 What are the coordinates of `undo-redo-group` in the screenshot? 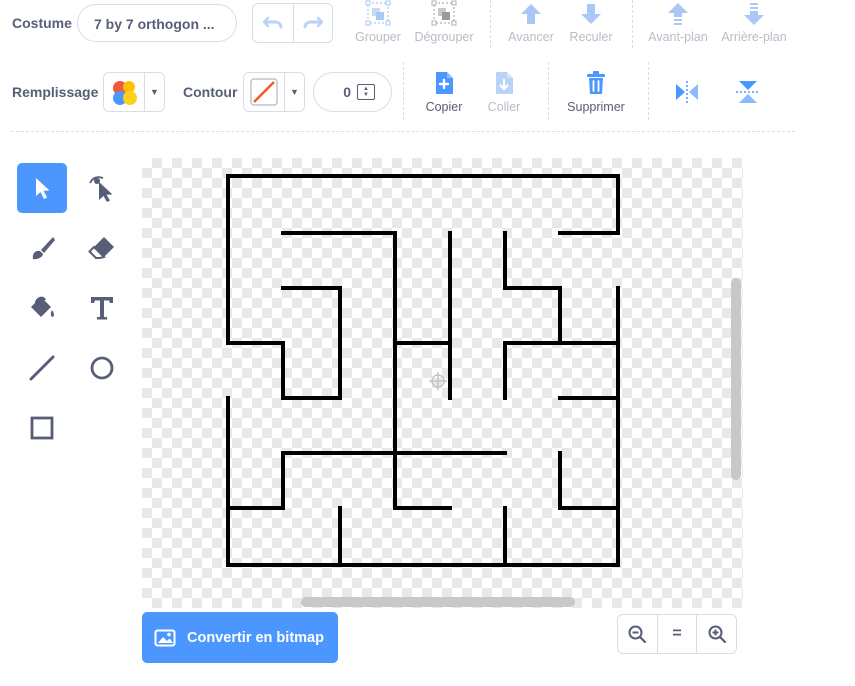 It's located at (292, 23).